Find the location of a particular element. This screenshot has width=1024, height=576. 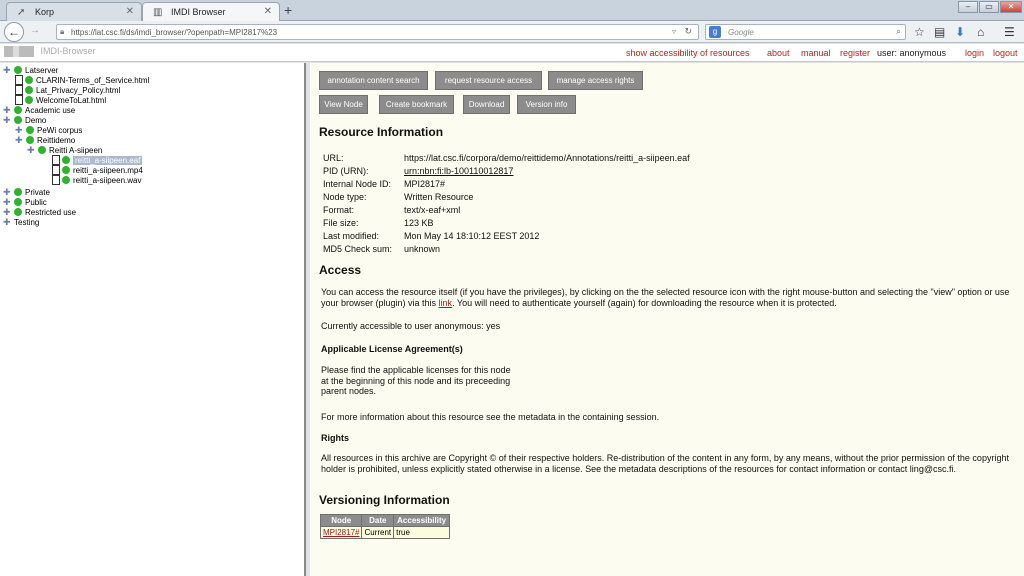

create-bookmark-button: Create bookmark is located at coordinates (416, 104).